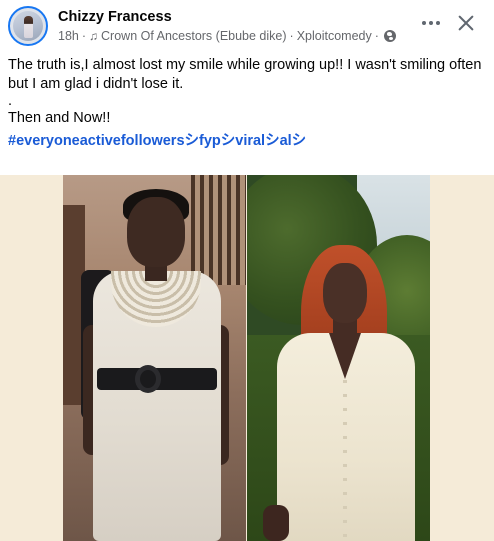 The width and height of the screenshot is (494, 541). What do you see at coordinates (389, 36) in the screenshot?
I see `globe-icon` at bounding box center [389, 36].